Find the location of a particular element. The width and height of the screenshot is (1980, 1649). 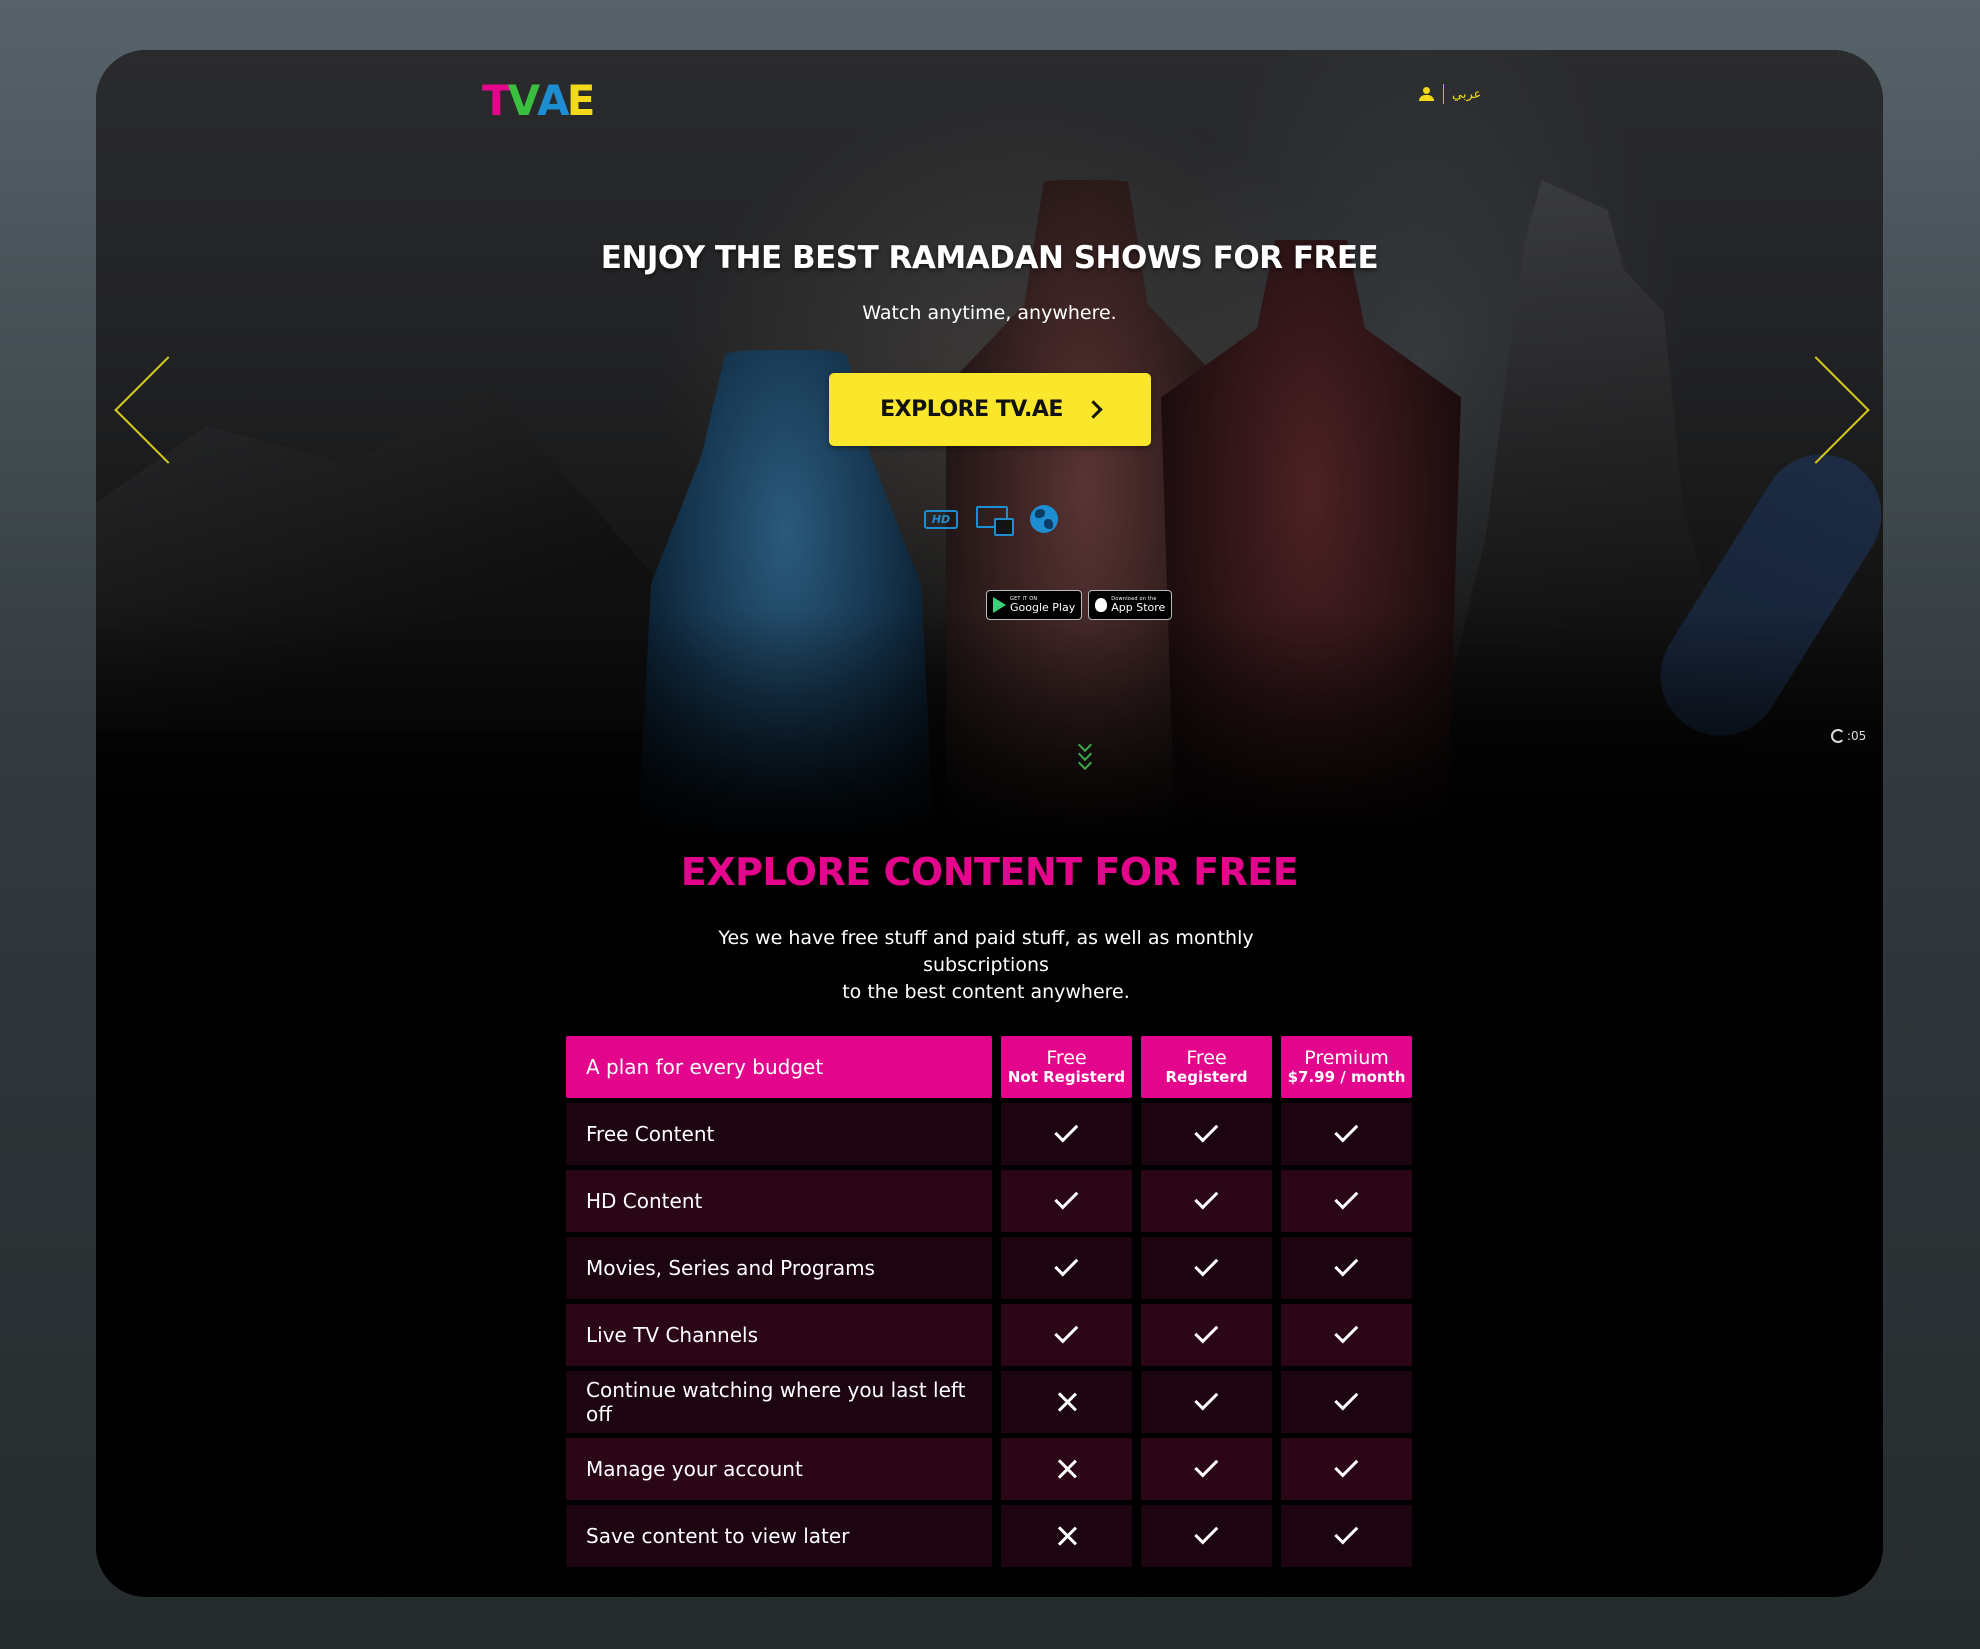

slide-timer: :05 is located at coordinates (1848, 736).